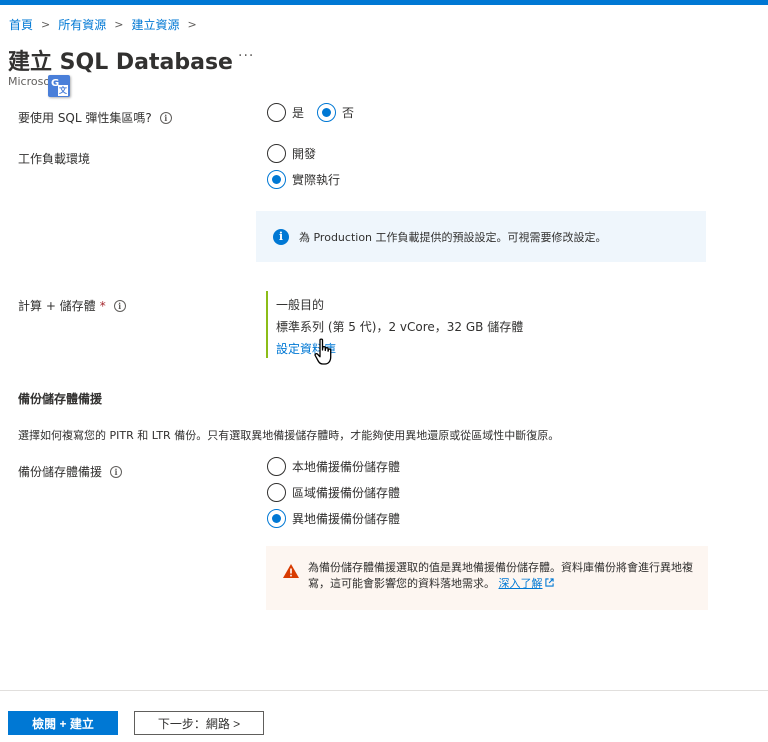 Image resolution: width=768 pixels, height=742 pixels. Describe the element at coordinates (246, 56) in the screenshot. I see `more-options-icon: ···` at that location.